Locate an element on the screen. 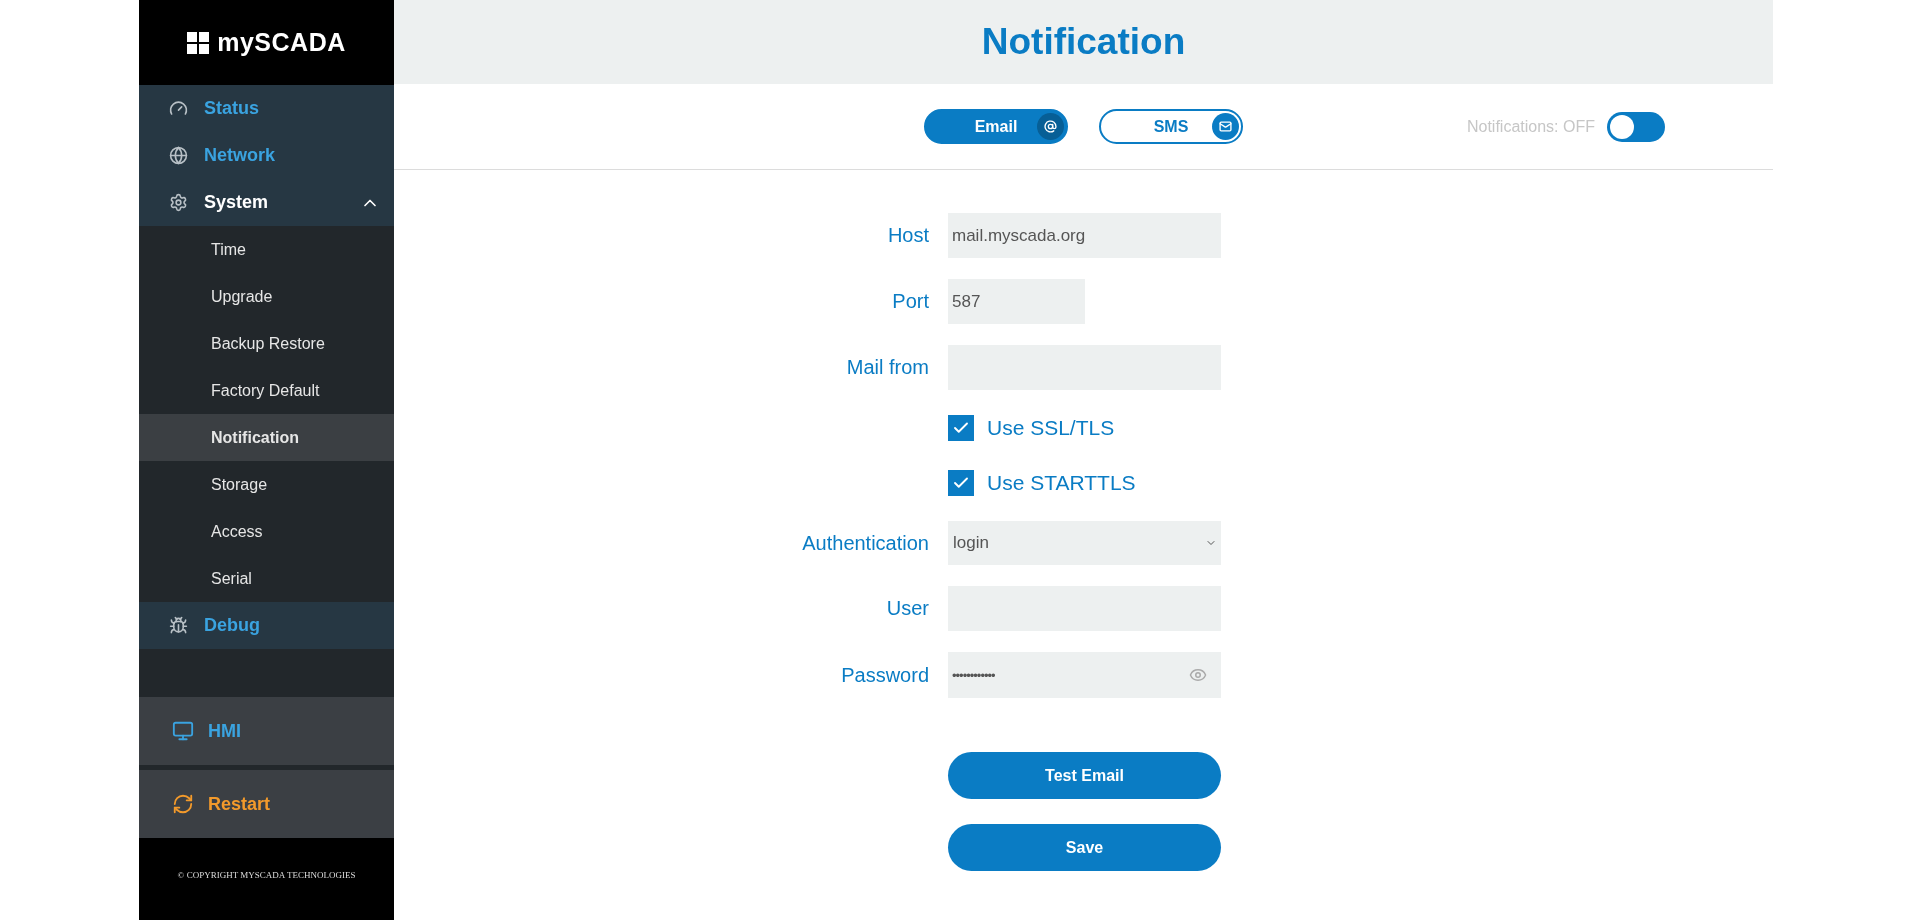 The width and height of the screenshot is (1915, 920). field-label: Mail from is located at coordinates (887, 367).